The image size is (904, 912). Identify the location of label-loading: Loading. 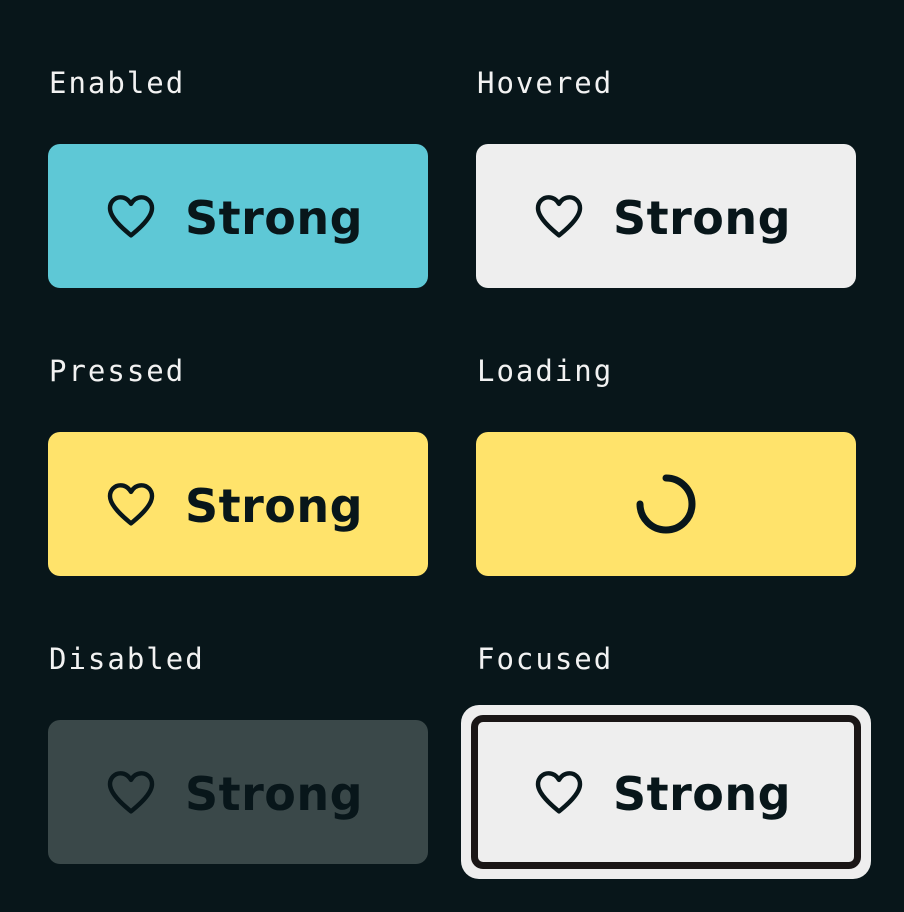
(545, 371).